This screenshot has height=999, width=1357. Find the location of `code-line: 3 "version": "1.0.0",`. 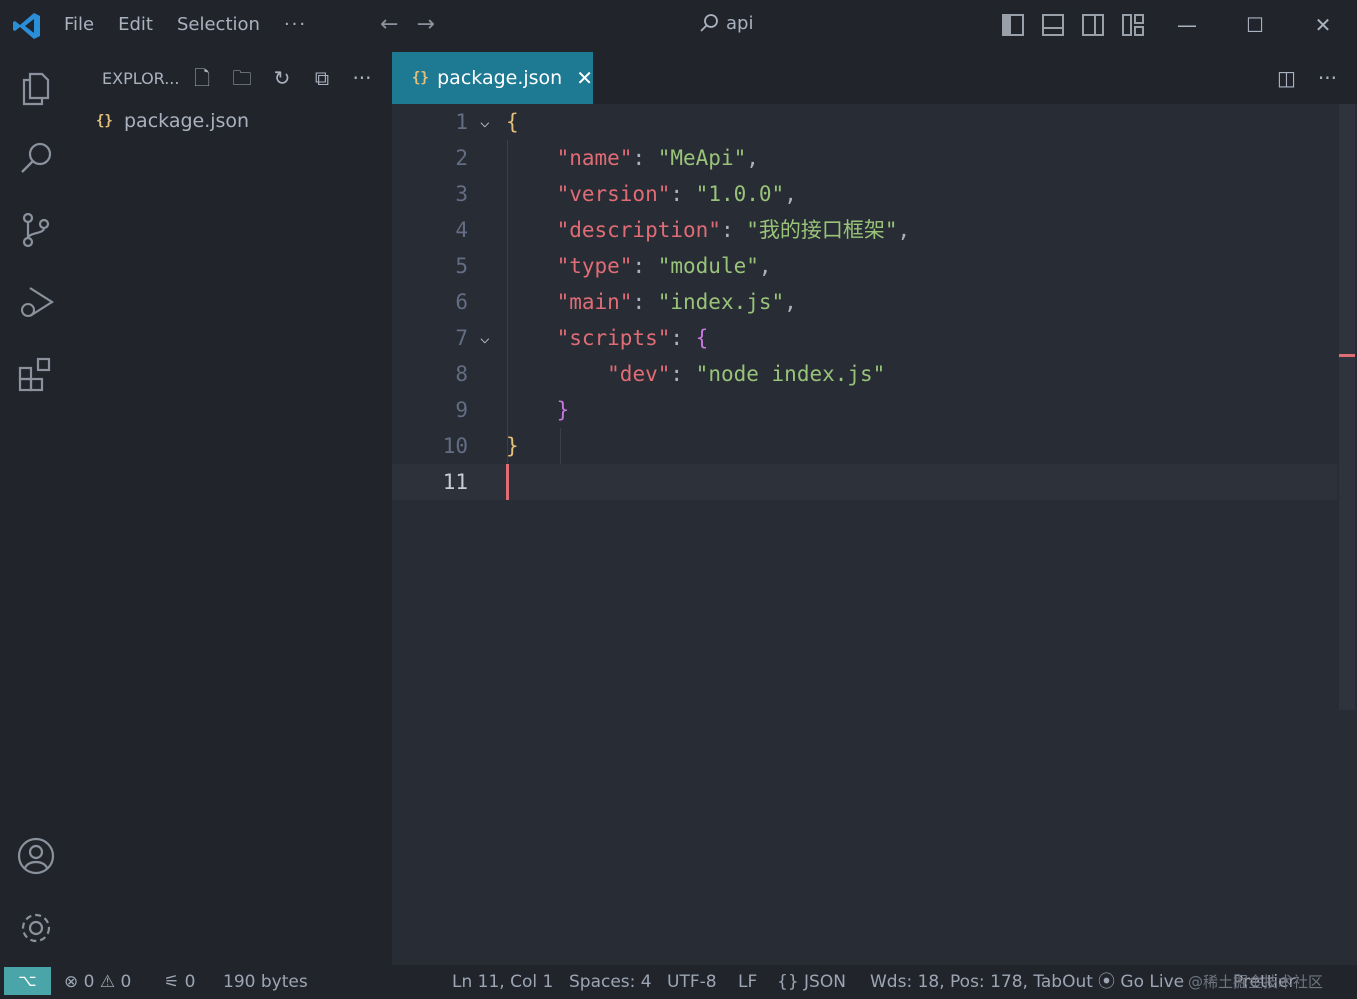

code-line: 3 "version": "1.0.0", is located at coordinates (864, 194).